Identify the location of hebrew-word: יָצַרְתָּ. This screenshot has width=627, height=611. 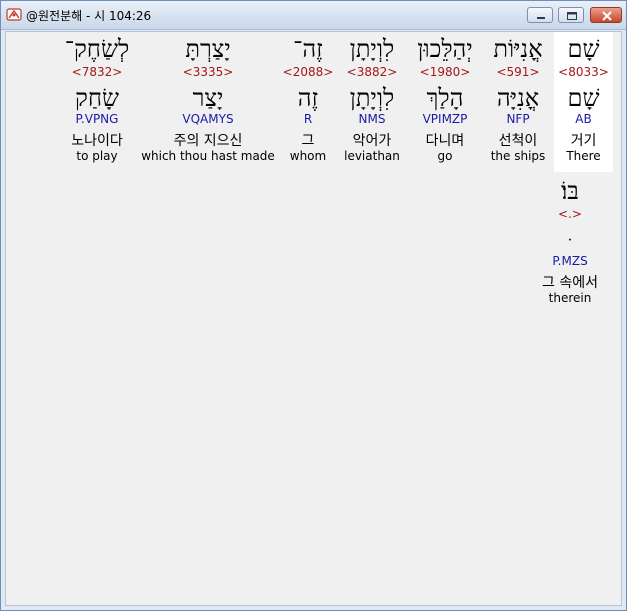
(208, 49).